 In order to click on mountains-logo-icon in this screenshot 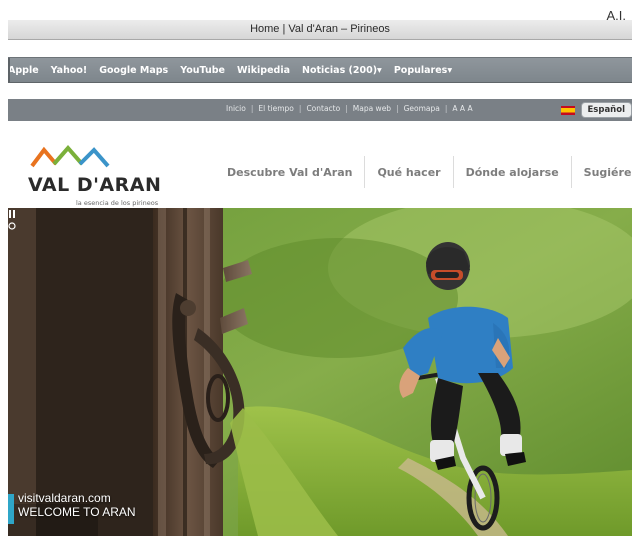, I will do `click(70, 156)`.